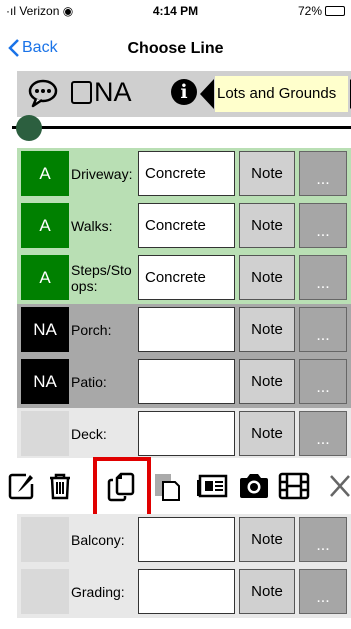 This screenshot has height=629, width=351. What do you see at coordinates (89, 382) in the screenshot?
I see `row-label: Patio:` at bounding box center [89, 382].